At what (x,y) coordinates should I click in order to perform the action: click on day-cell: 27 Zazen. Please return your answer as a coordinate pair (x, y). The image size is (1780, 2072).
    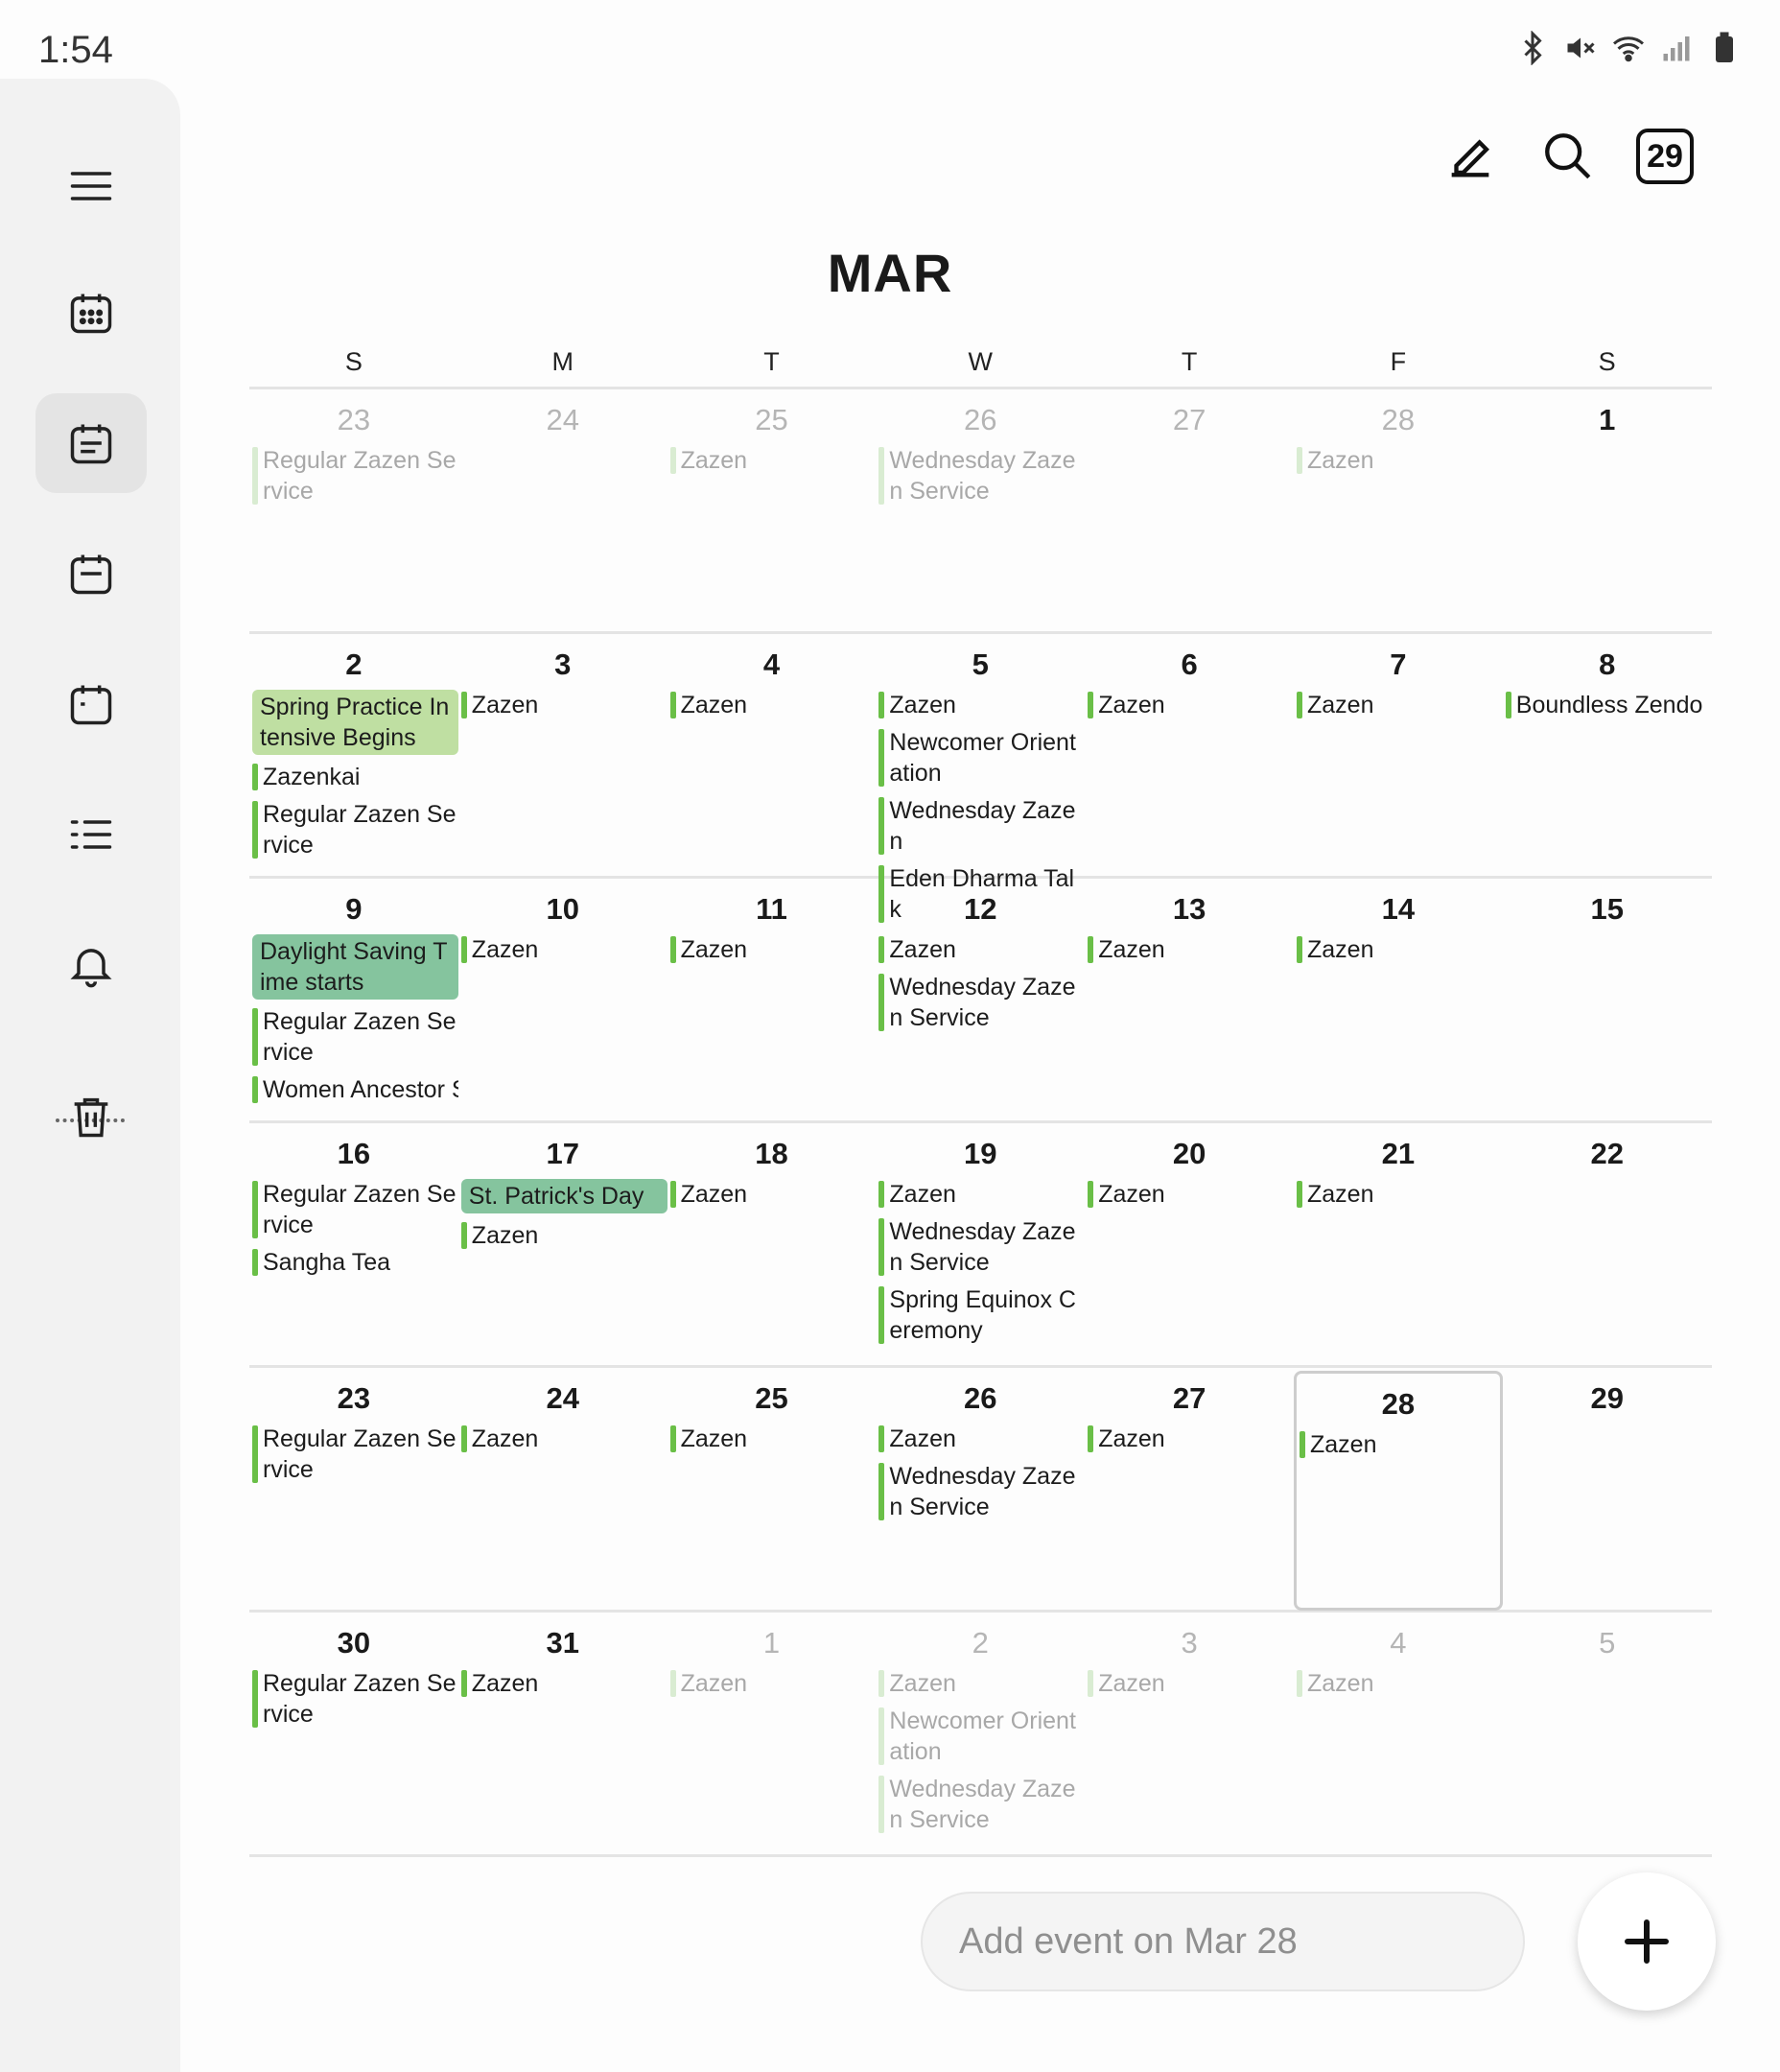
    Looking at the image, I should click on (1189, 1489).